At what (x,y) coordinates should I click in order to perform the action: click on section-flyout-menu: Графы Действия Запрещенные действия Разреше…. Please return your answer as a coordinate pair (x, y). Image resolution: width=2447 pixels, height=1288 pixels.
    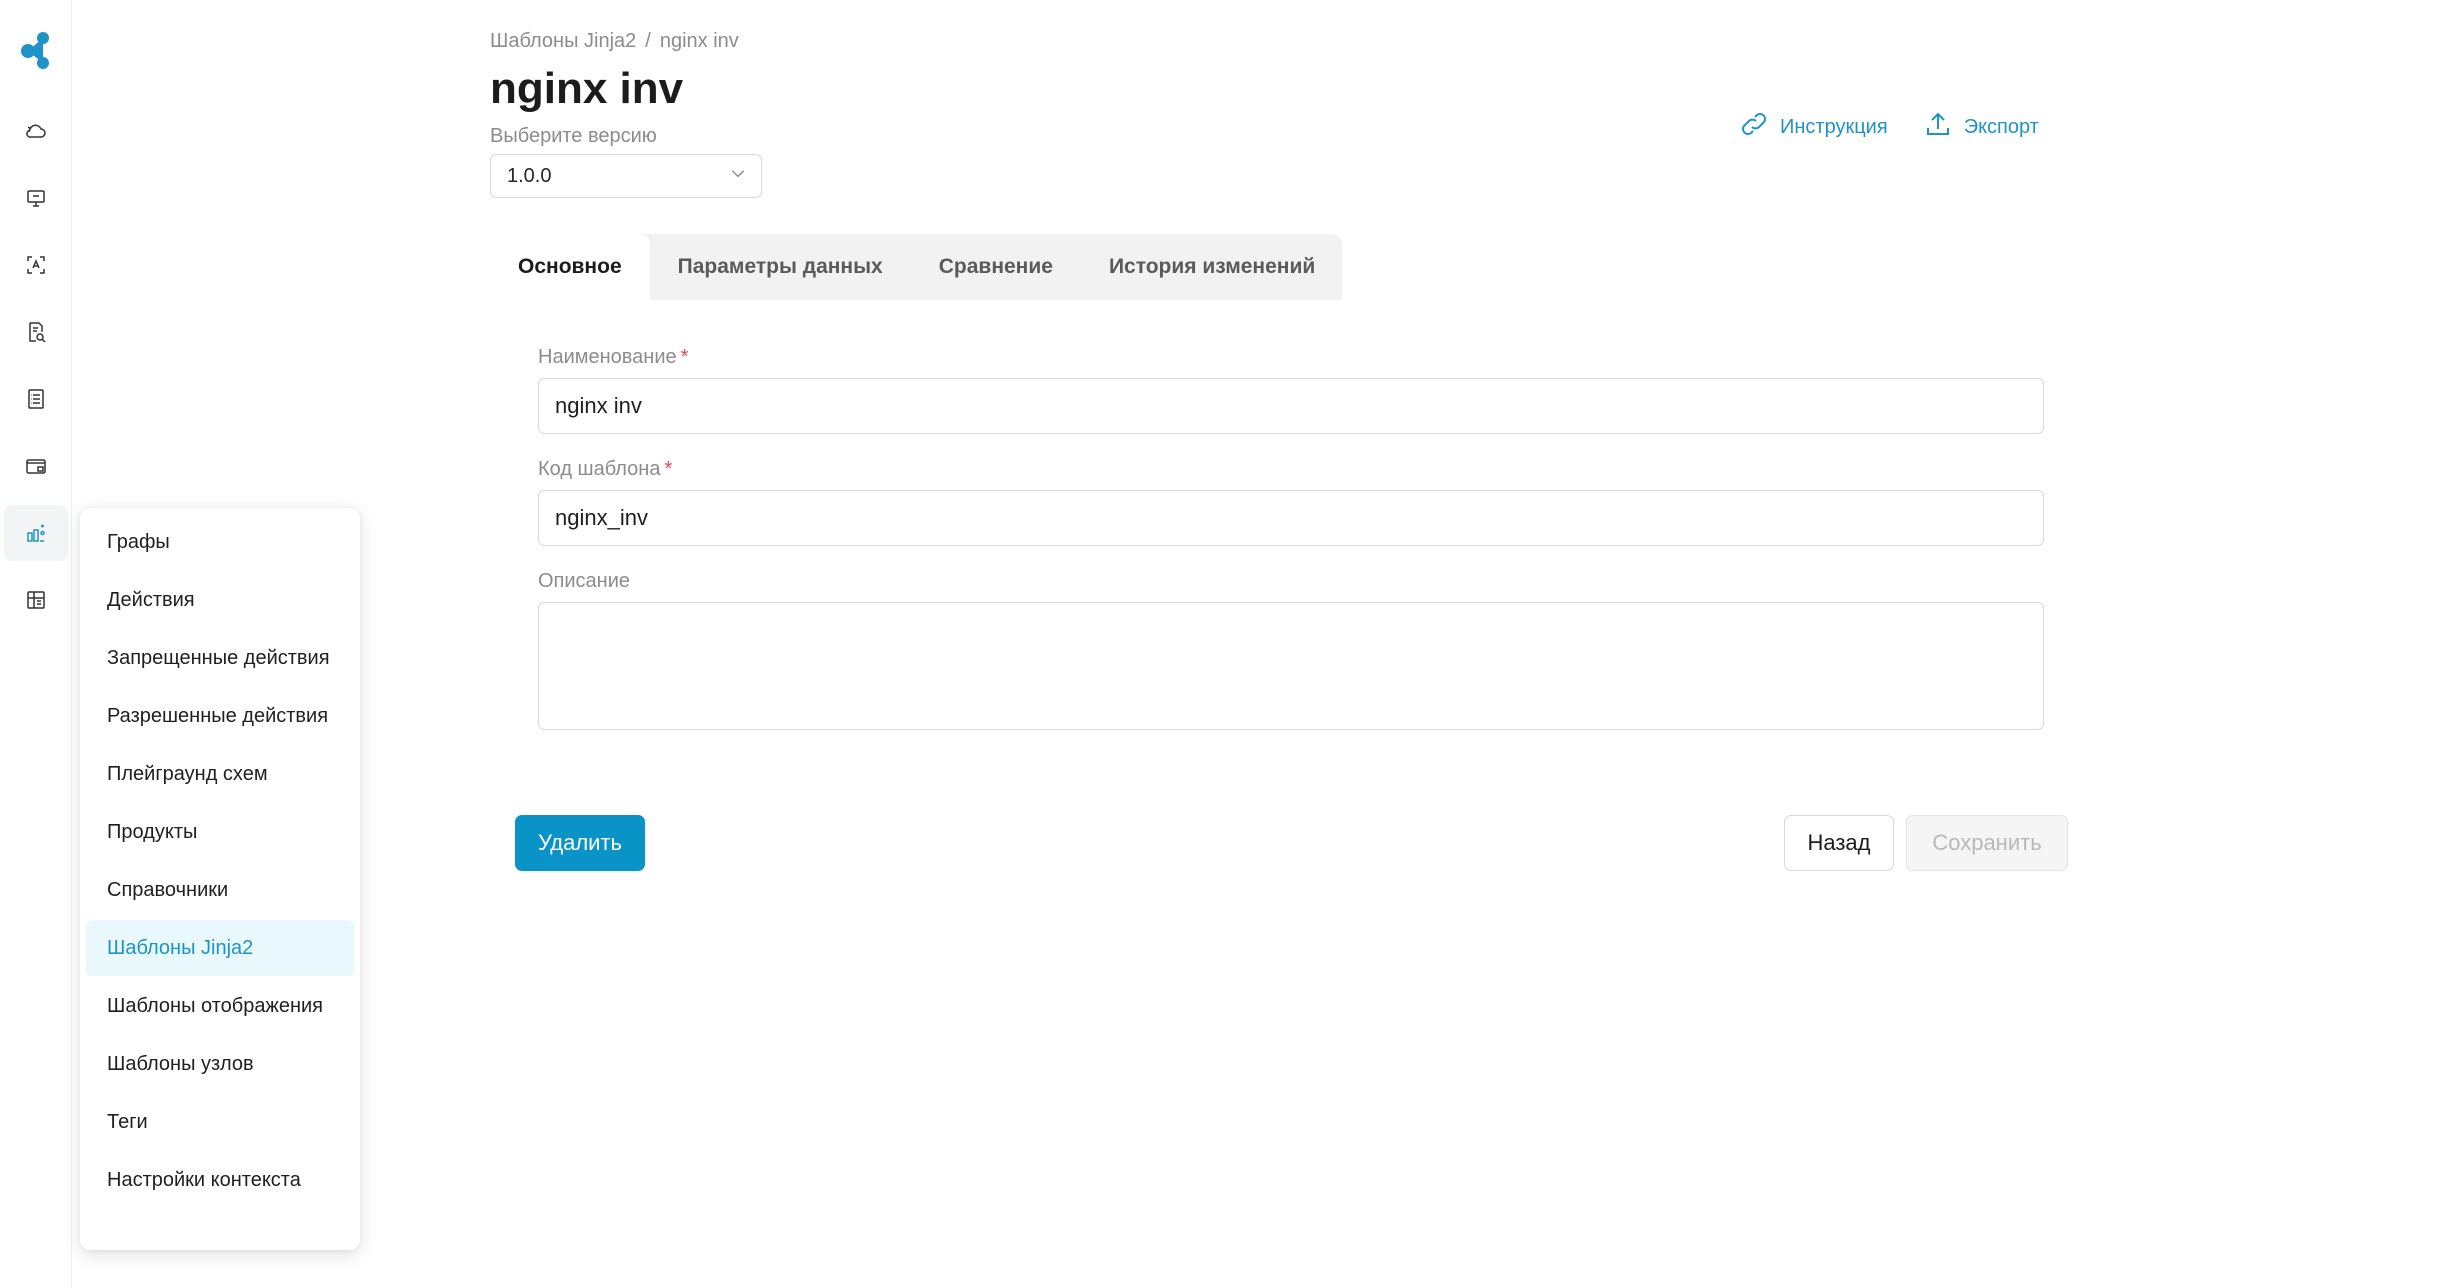
    Looking at the image, I should click on (220, 879).